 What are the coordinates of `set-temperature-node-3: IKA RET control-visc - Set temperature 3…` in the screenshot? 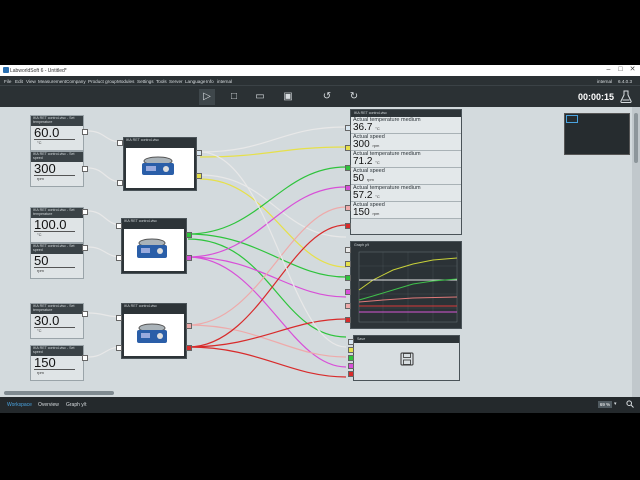 It's located at (57, 321).